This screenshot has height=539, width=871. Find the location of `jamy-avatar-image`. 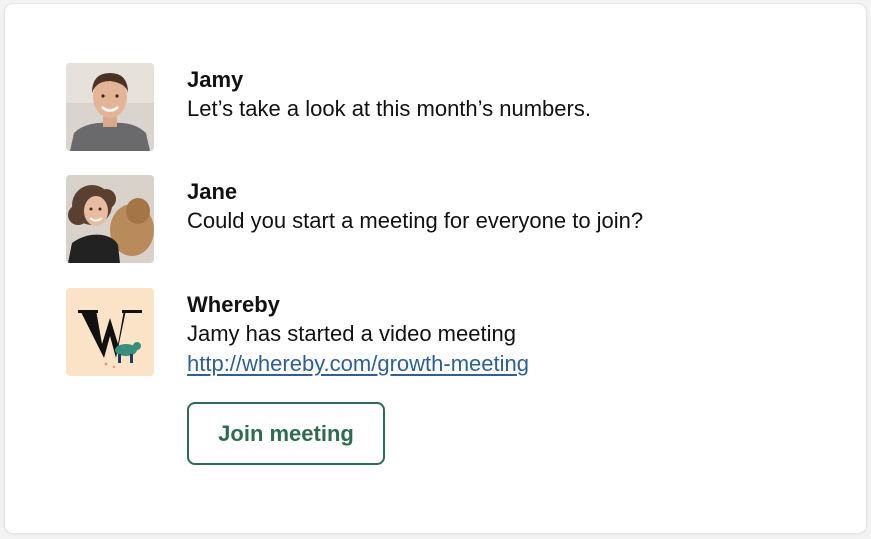

jamy-avatar-image is located at coordinates (110, 107).